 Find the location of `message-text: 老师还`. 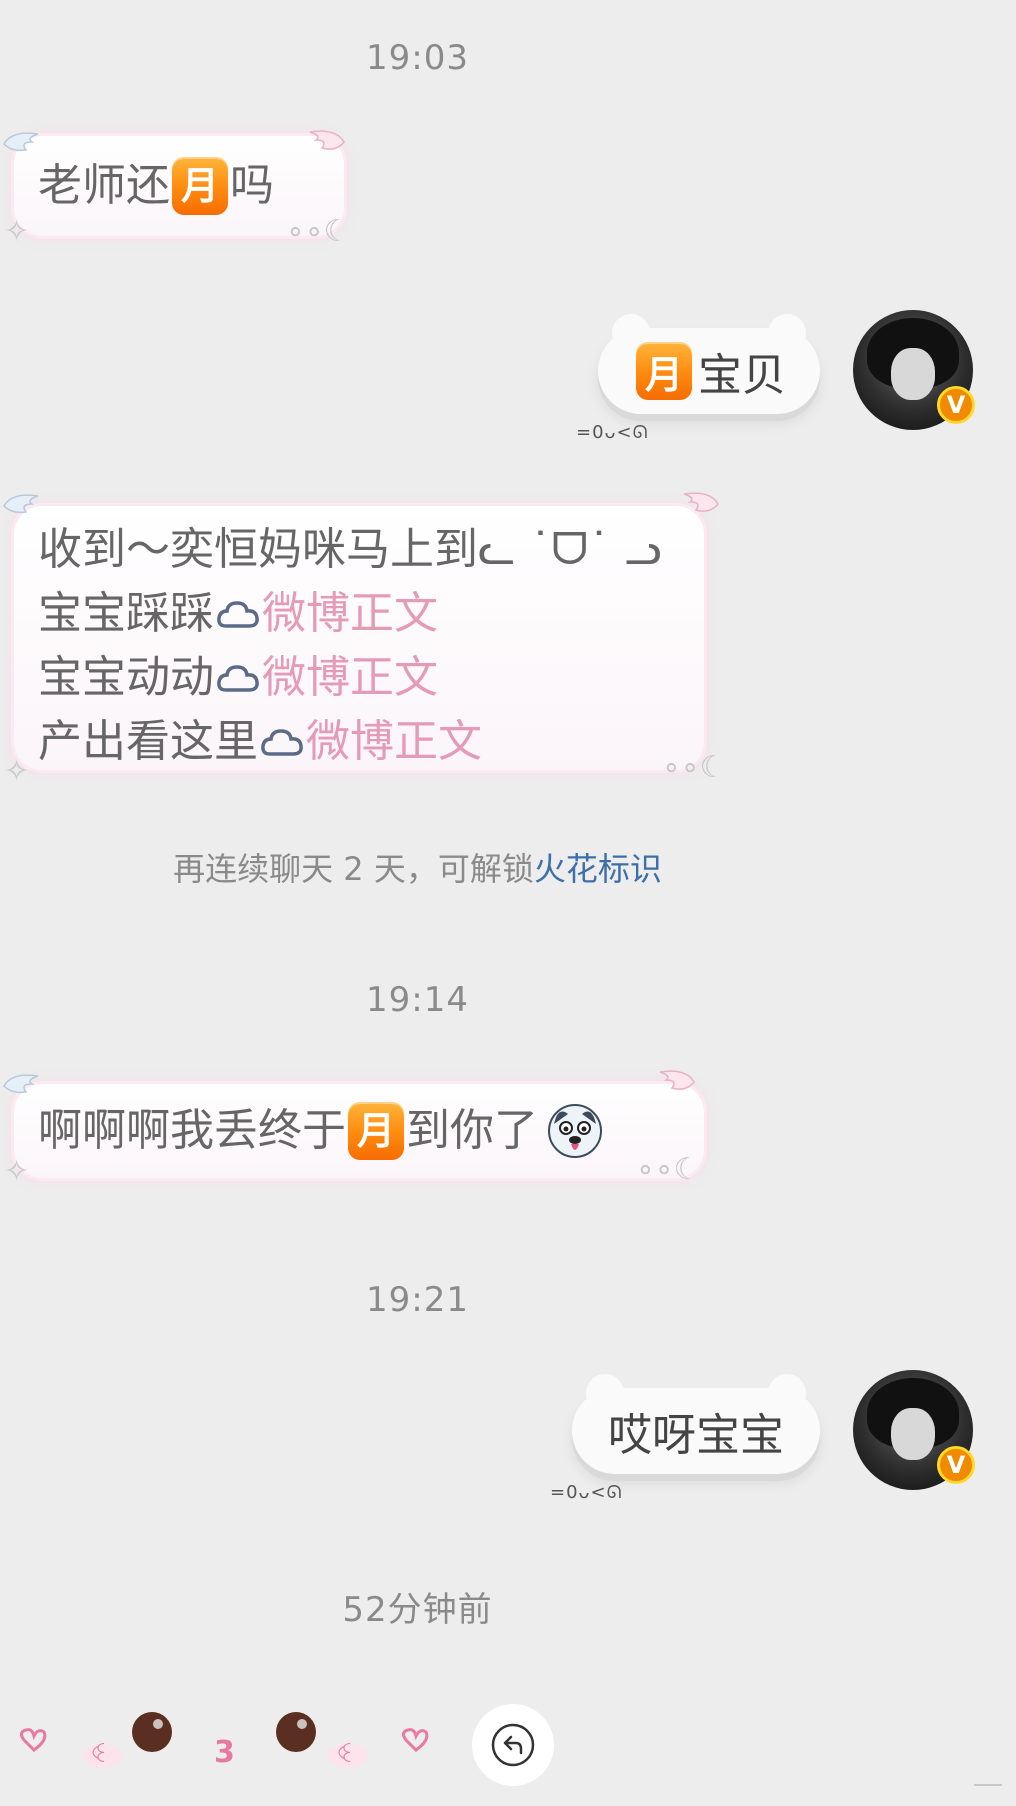

message-text: 老师还 is located at coordinates (104, 185).